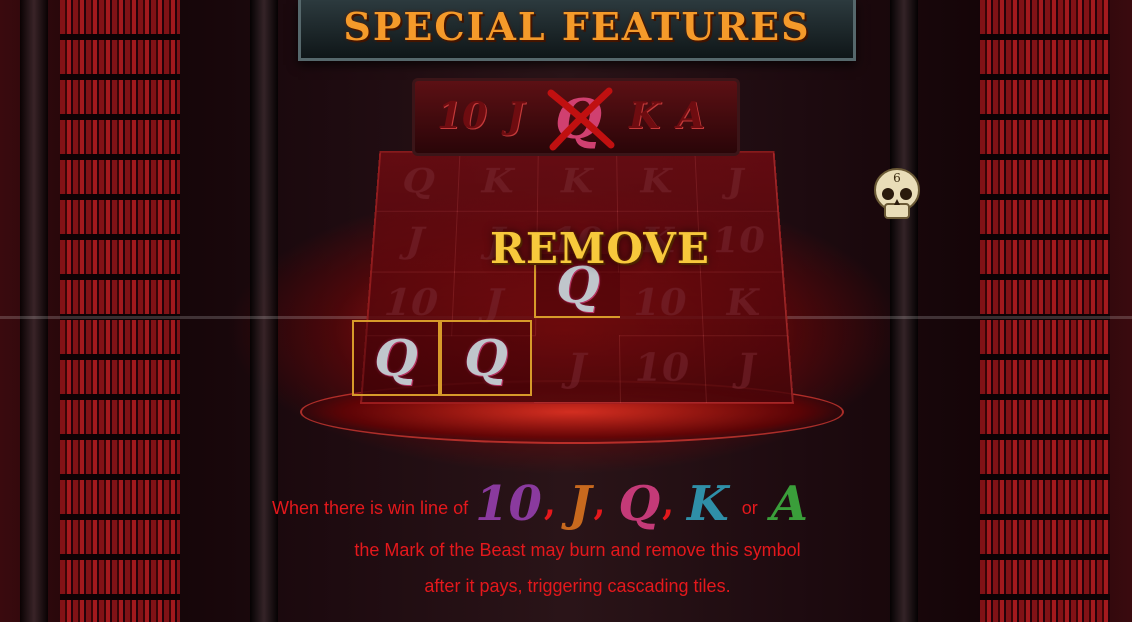 This screenshot has height=622, width=1132. I want to click on left-pillar, so click(34, 311).